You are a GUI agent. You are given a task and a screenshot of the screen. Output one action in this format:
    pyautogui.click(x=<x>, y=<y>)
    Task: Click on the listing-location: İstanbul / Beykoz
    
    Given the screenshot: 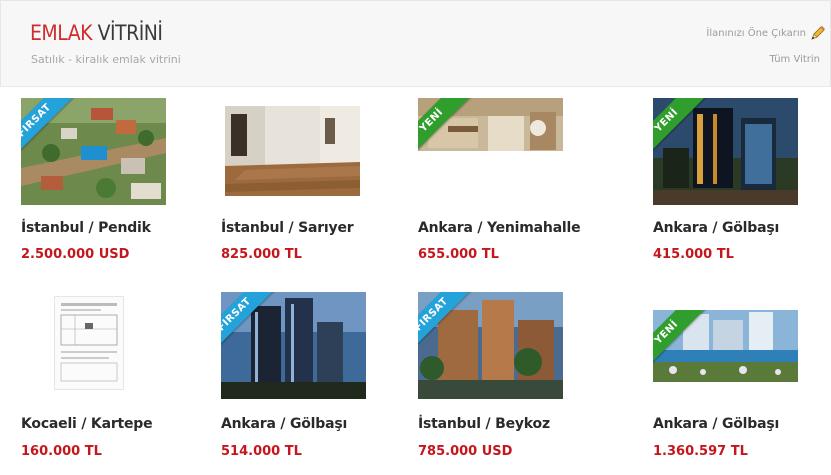 What is the action you would take?
    pyautogui.click(x=484, y=424)
    